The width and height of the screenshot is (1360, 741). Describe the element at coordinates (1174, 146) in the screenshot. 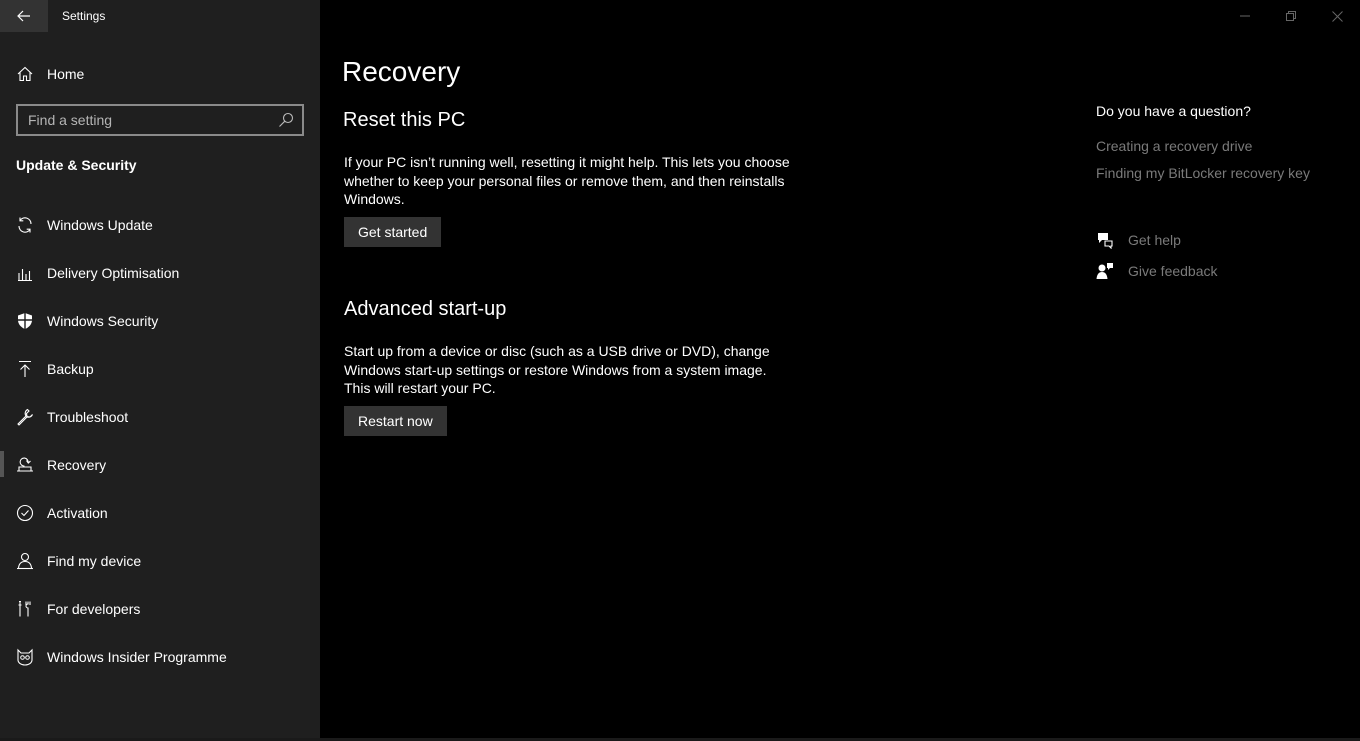

I see `link-creating-recovery-drive: Creating a recovery drive` at that location.